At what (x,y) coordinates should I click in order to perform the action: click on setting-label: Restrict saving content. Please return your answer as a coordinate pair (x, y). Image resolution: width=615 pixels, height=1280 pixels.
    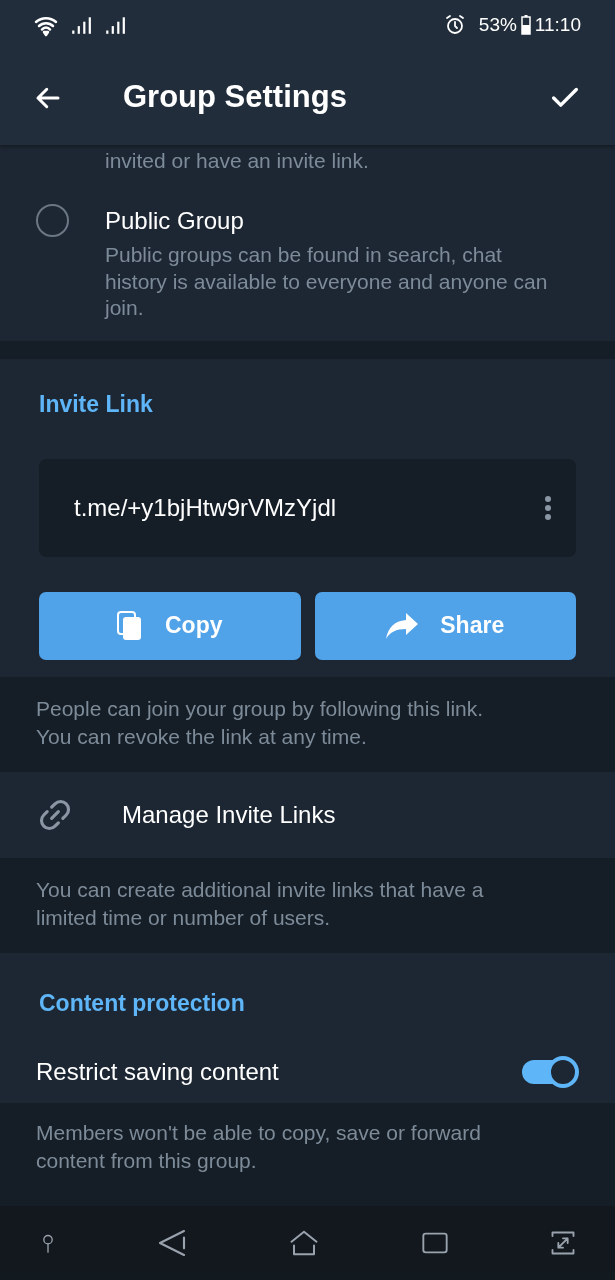
    Looking at the image, I should click on (157, 1071).